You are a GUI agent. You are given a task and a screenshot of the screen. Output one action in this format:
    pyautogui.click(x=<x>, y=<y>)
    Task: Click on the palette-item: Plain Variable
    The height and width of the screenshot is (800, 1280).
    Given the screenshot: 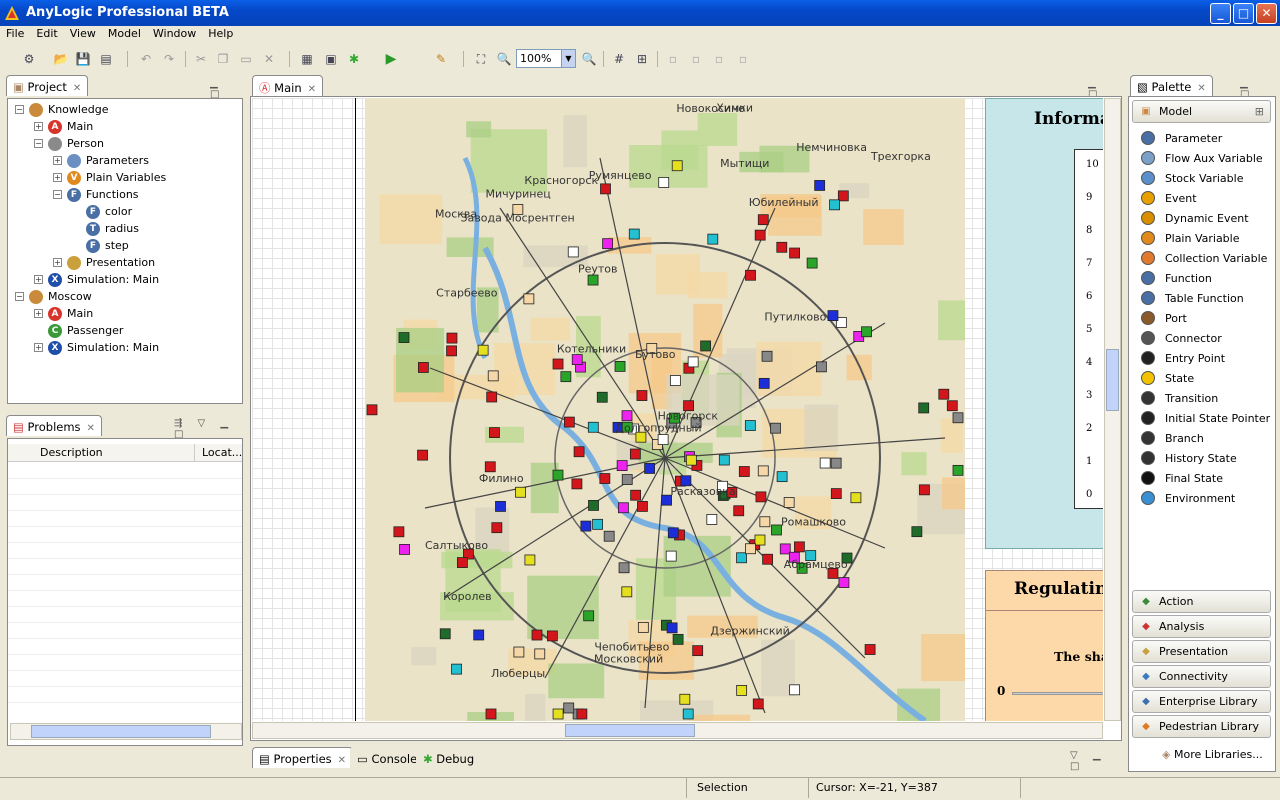 What is the action you would take?
    pyautogui.click(x=1203, y=238)
    